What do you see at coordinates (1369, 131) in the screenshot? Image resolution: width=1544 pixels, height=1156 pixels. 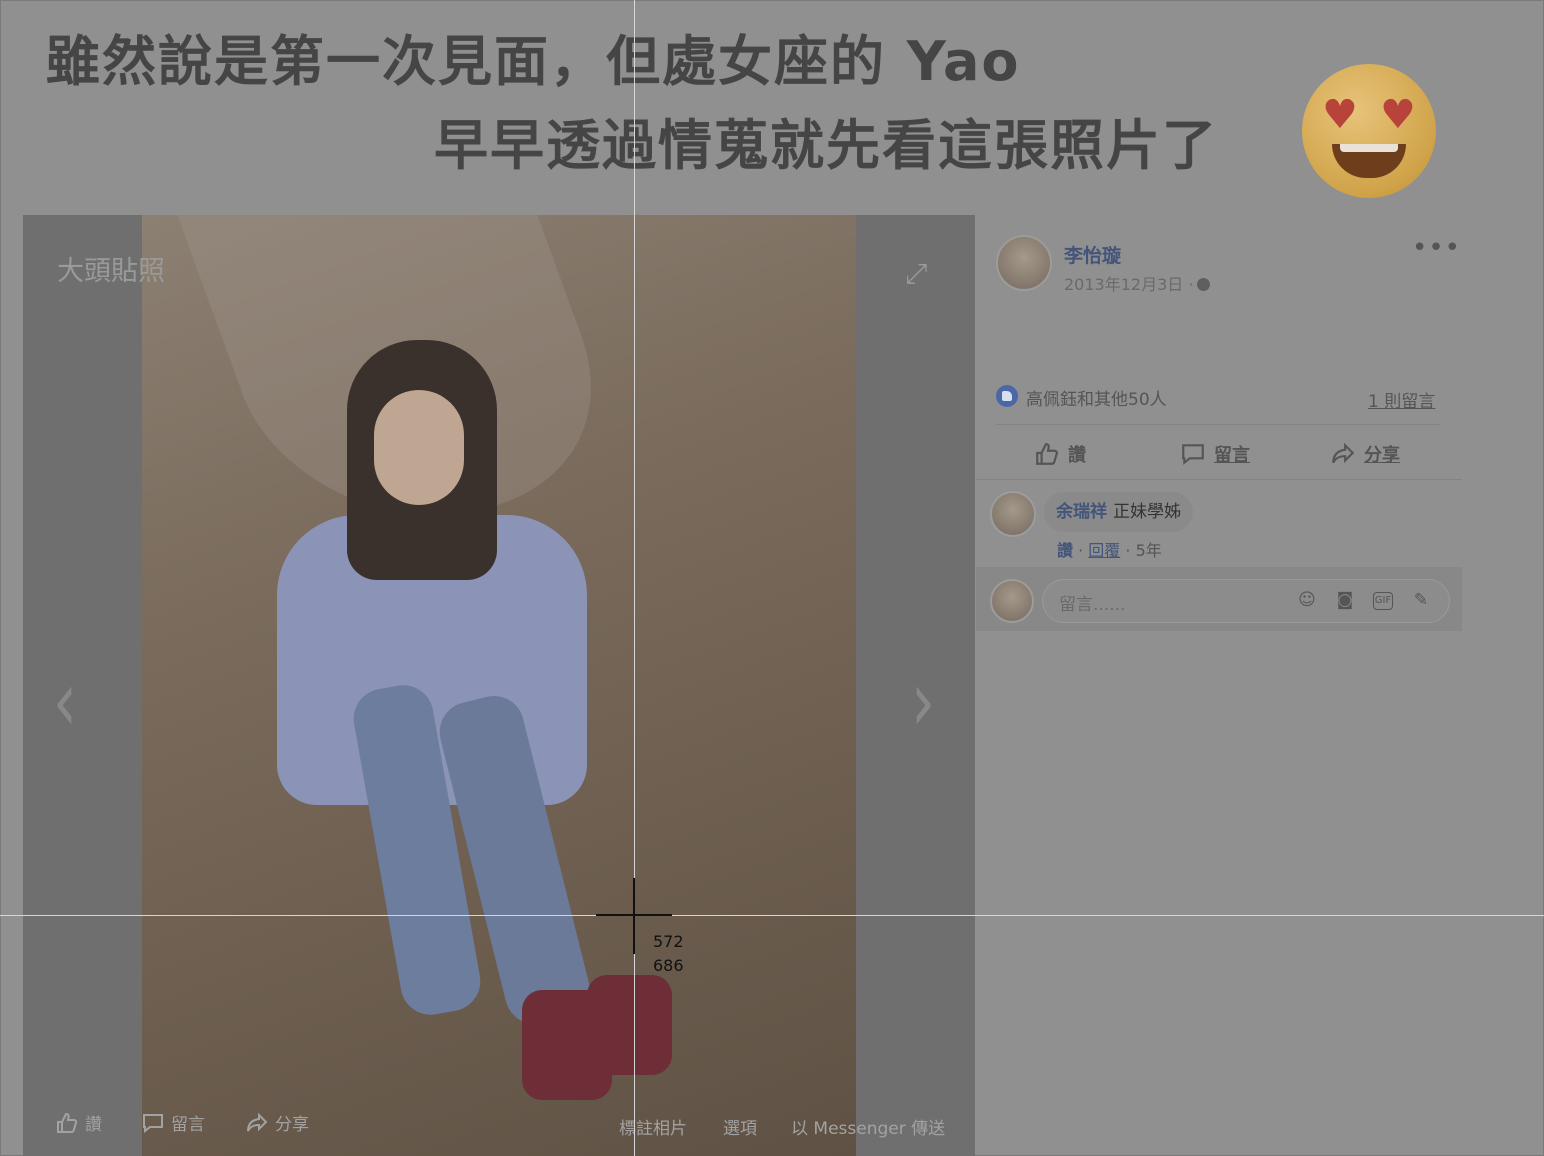 I see `heart-eyes-emoji-icon: ♥ ♥` at bounding box center [1369, 131].